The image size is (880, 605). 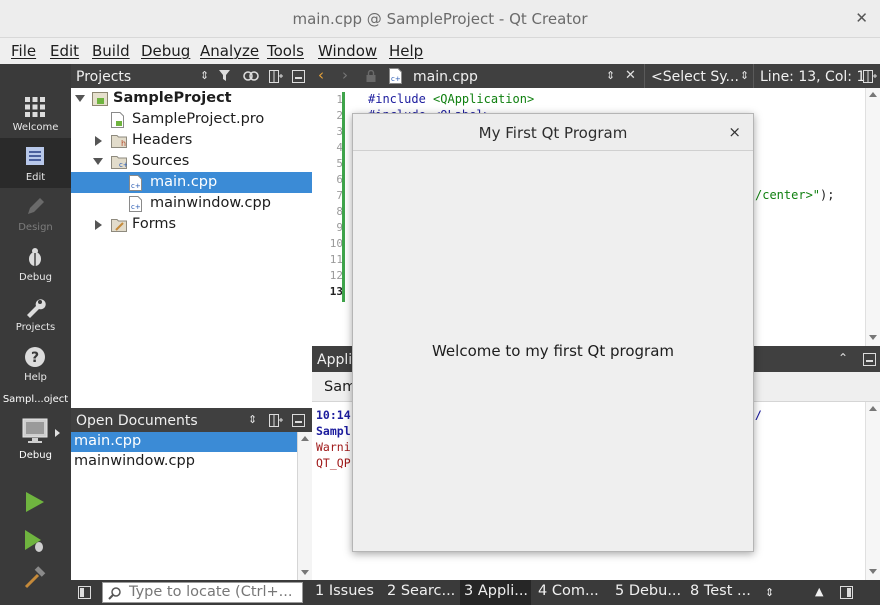 I want to click on open-documents-header: Open Documents ⇕, so click(x=191, y=420).